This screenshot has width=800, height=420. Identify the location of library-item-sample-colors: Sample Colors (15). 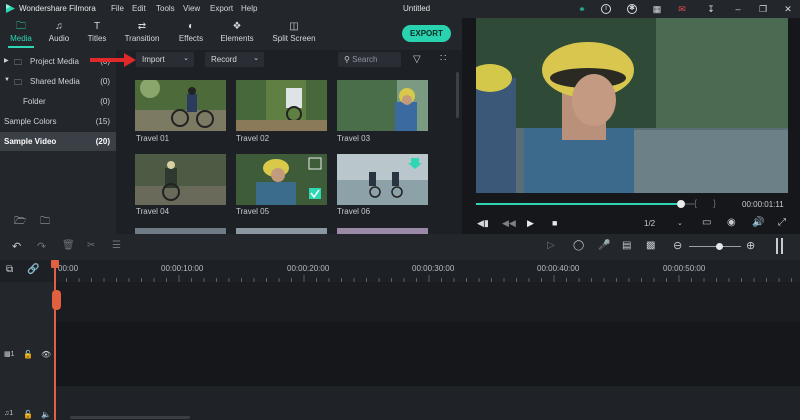
(58, 121).